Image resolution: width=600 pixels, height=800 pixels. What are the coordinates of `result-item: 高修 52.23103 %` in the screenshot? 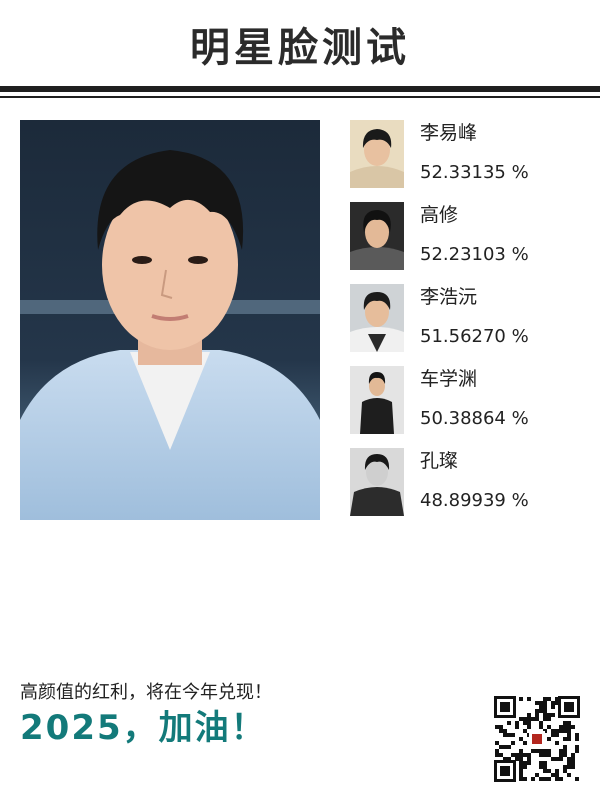 It's located at (470, 237).